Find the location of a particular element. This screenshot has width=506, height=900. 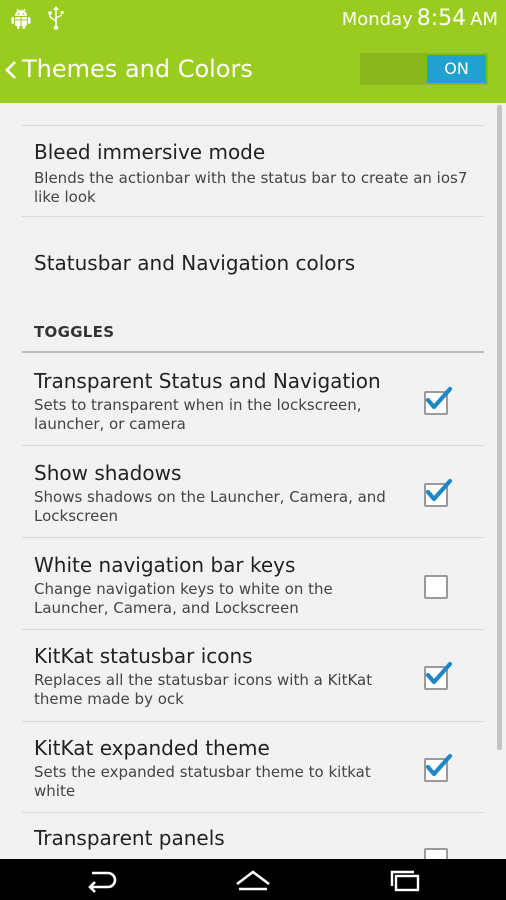

action-bar: Themes and Colors ON is located at coordinates (253, 70).